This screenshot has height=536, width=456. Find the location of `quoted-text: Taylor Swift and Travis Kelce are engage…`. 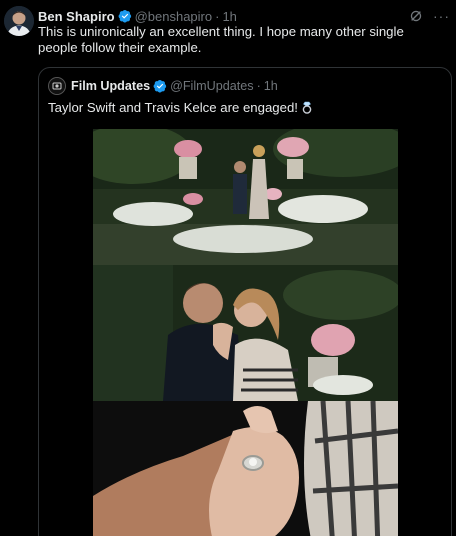

quoted-text: Taylor Swift and Travis Kelce are engage… is located at coordinates (173, 107).